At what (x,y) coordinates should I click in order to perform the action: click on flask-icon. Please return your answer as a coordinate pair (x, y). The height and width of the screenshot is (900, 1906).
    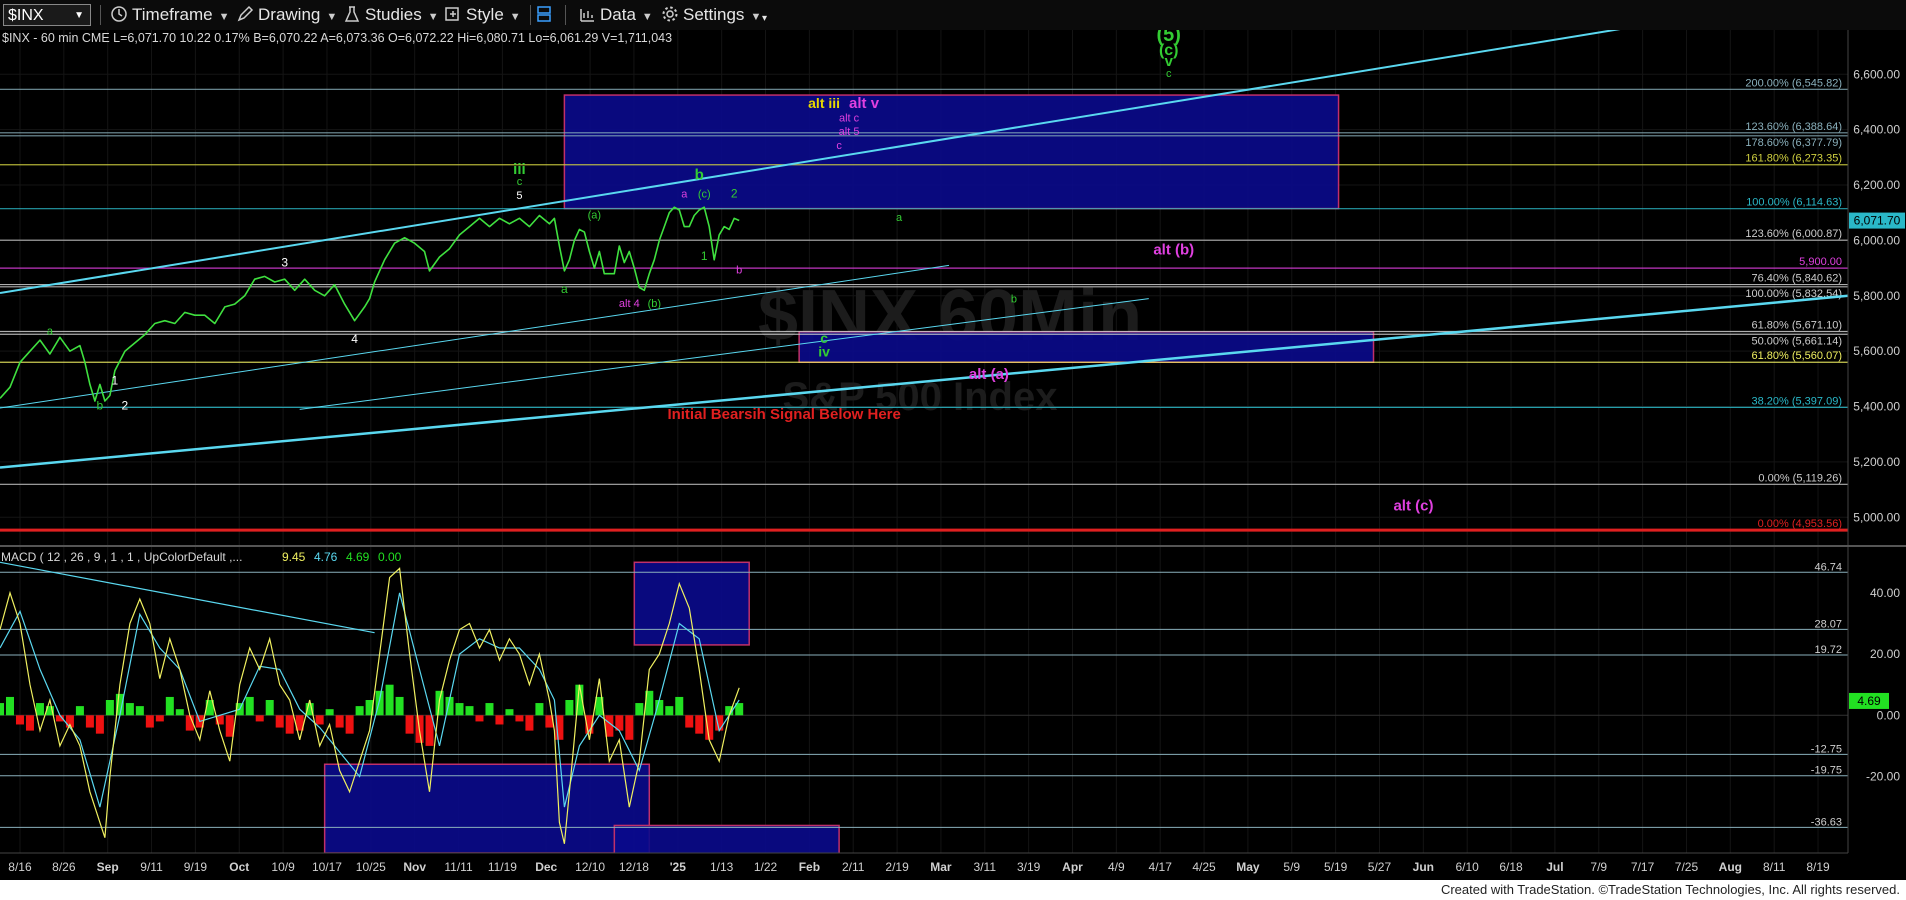
    Looking at the image, I should click on (352, 14).